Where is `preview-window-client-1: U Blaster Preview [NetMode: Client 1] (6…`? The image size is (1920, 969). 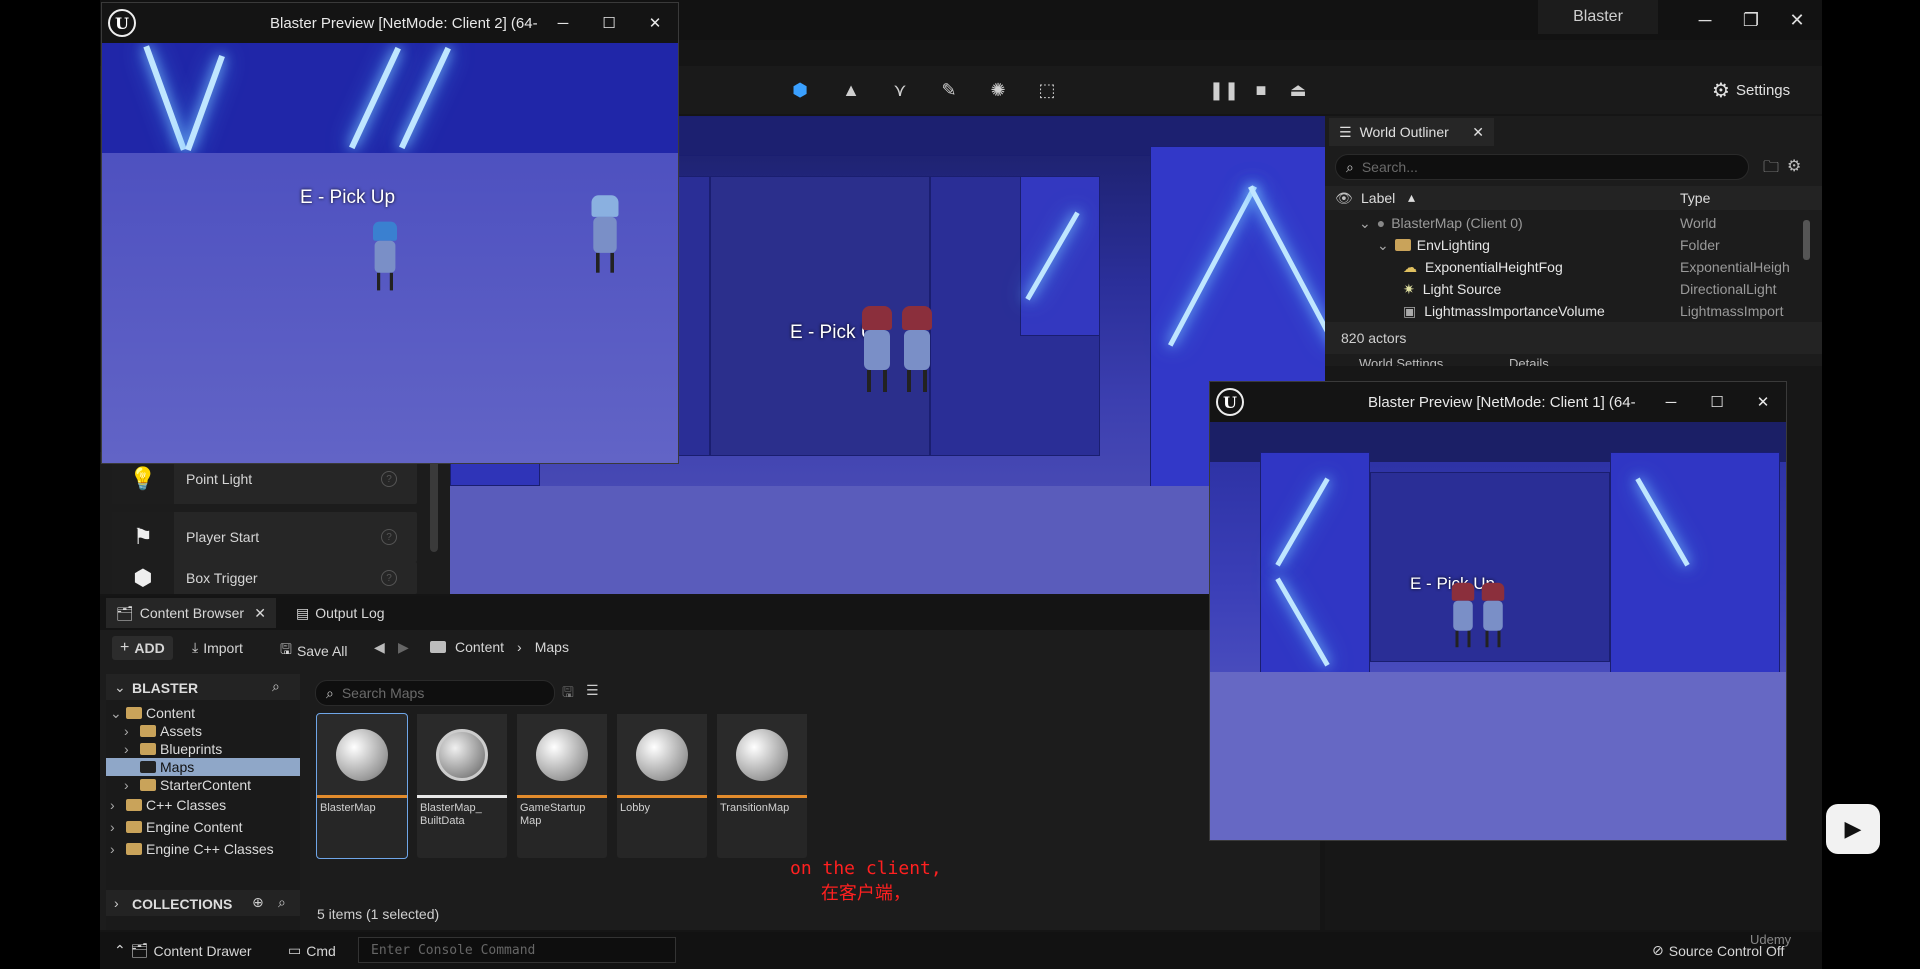
preview-window-client-1: U Blaster Preview [NetMode: Client 1] (6… is located at coordinates (1498, 611).